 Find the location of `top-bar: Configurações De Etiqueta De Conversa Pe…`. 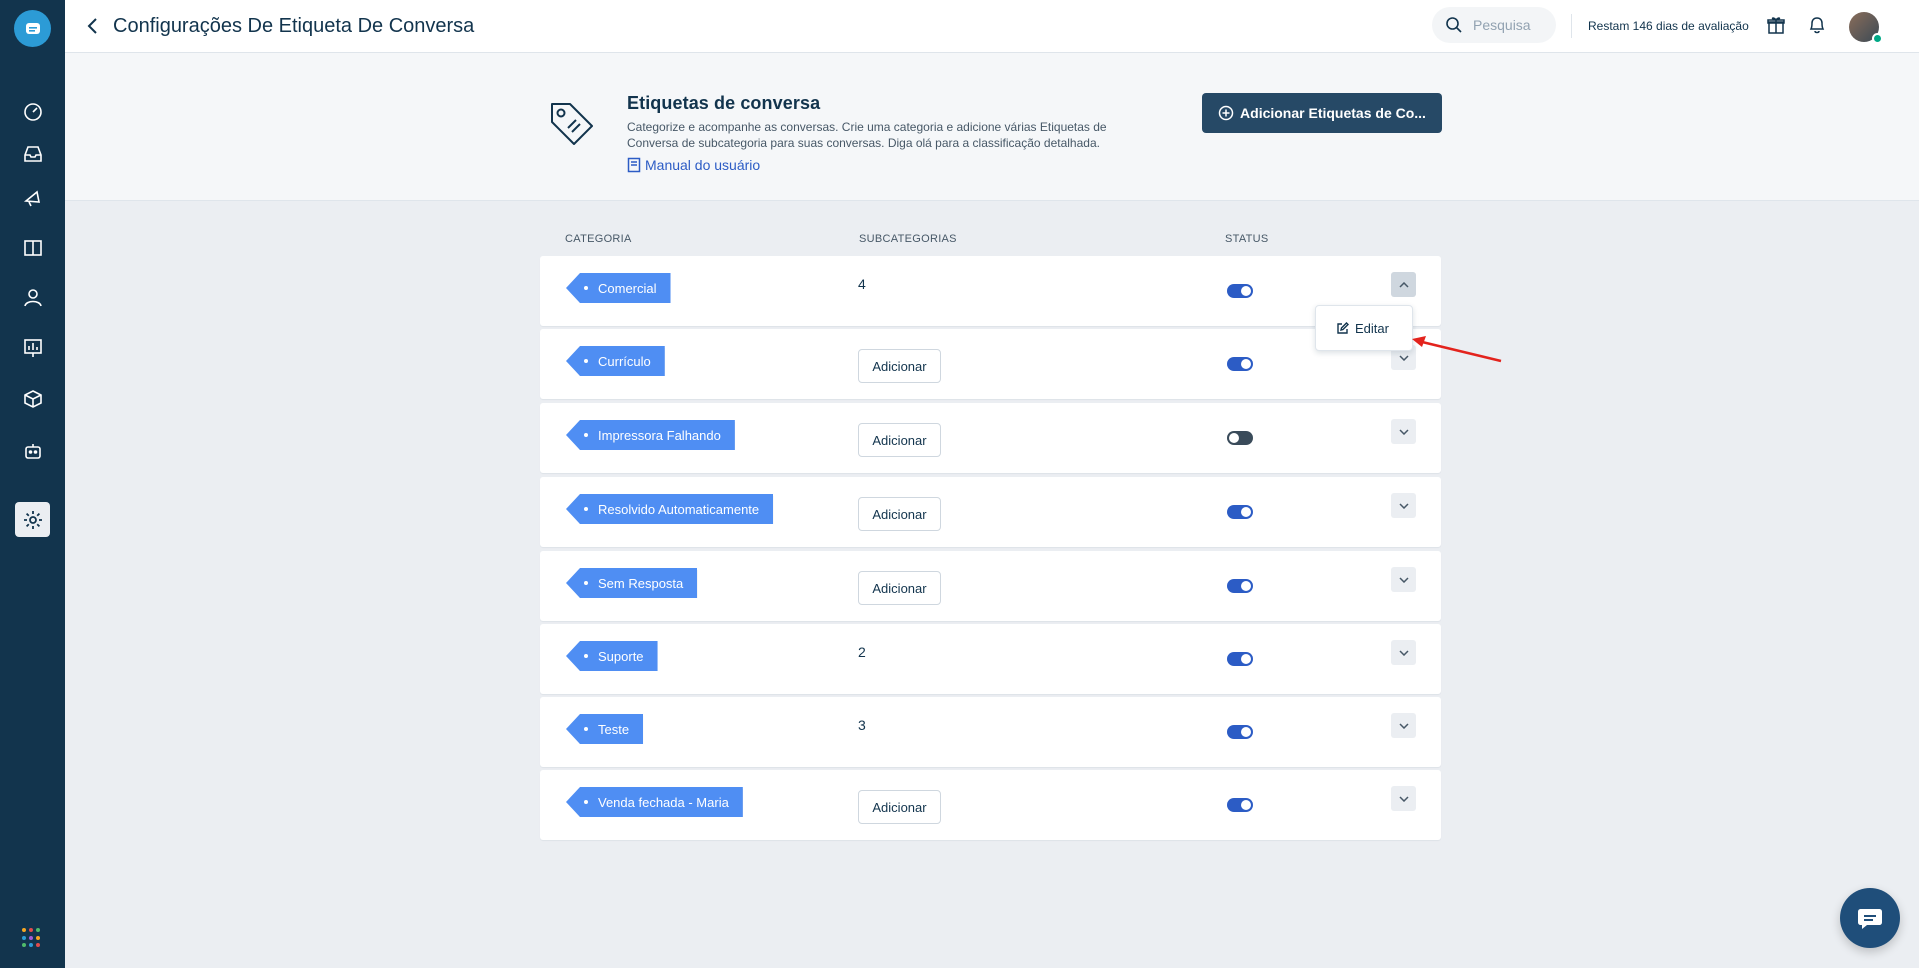

top-bar: Configurações De Etiqueta De Conversa Pe… is located at coordinates (992, 26).